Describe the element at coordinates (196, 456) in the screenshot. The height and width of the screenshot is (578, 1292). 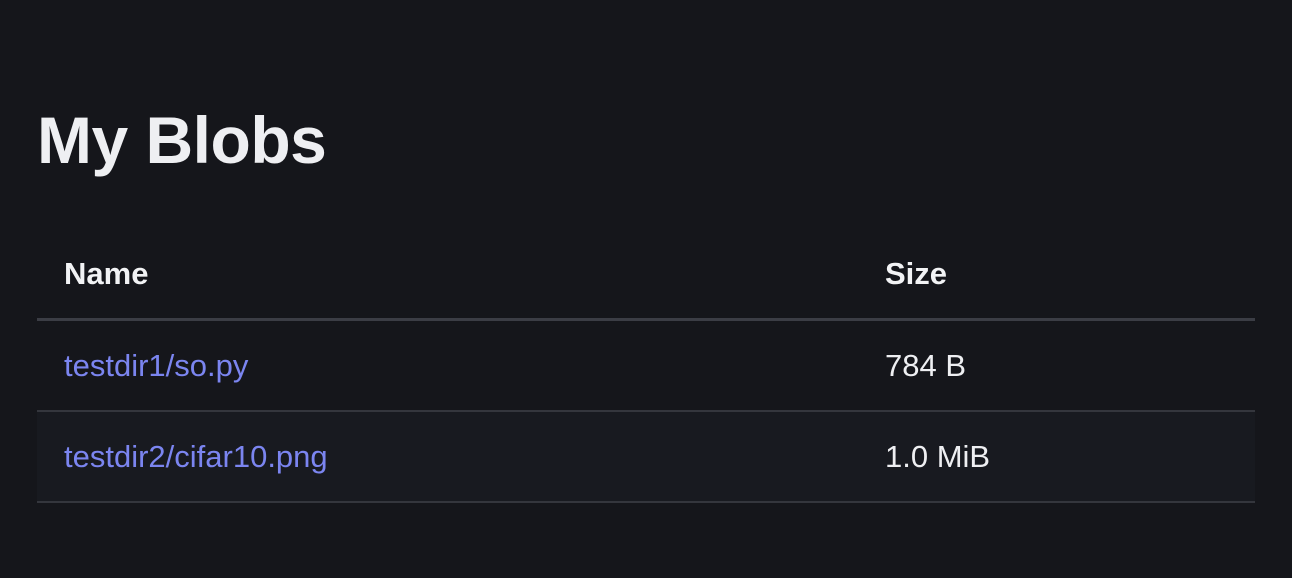
I see `blob-link: testdir2/cifar10.png` at that location.